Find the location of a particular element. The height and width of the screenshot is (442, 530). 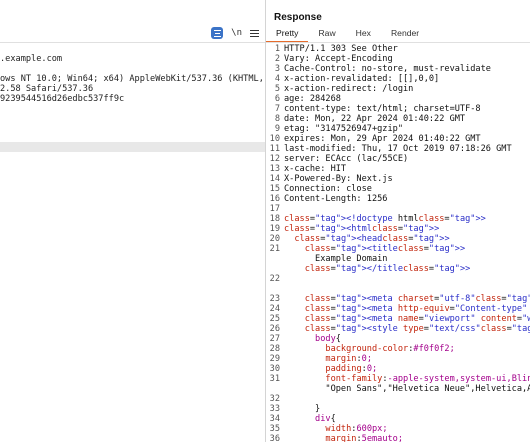

line-text: expires: Mon, 29 Apr 2024 01:40:22 GMT is located at coordinates (382, 139).